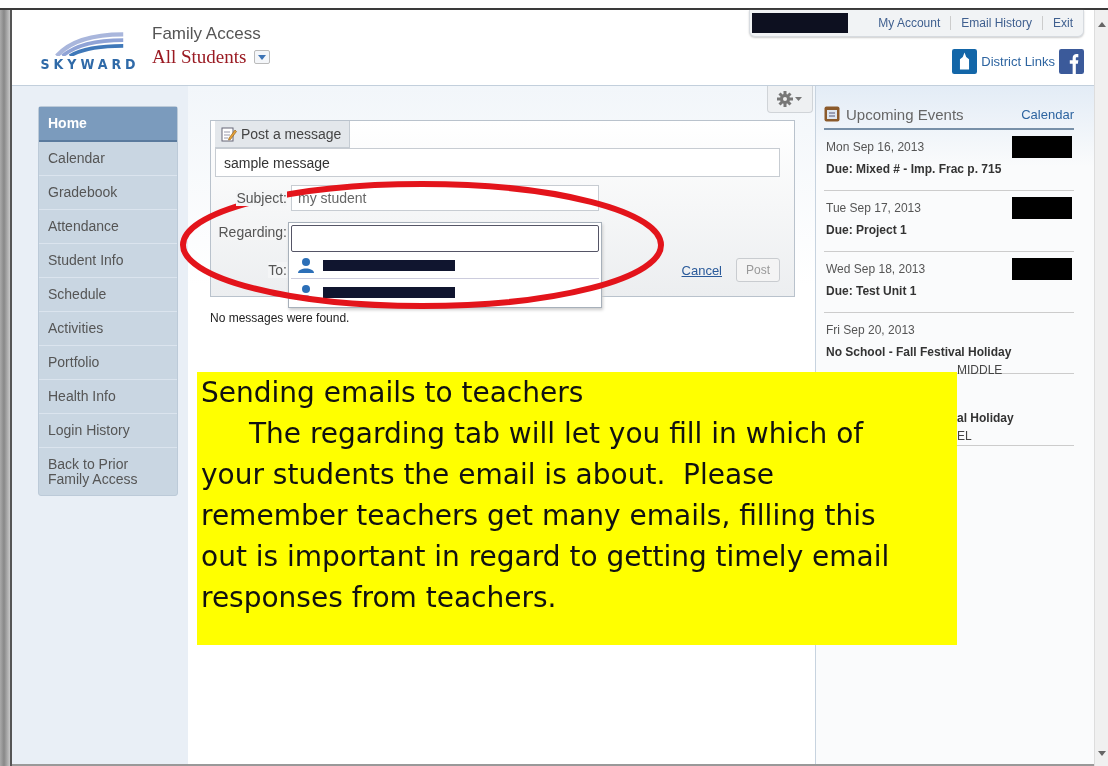  I want to click on account-link: Exit, so click(1062, 23).